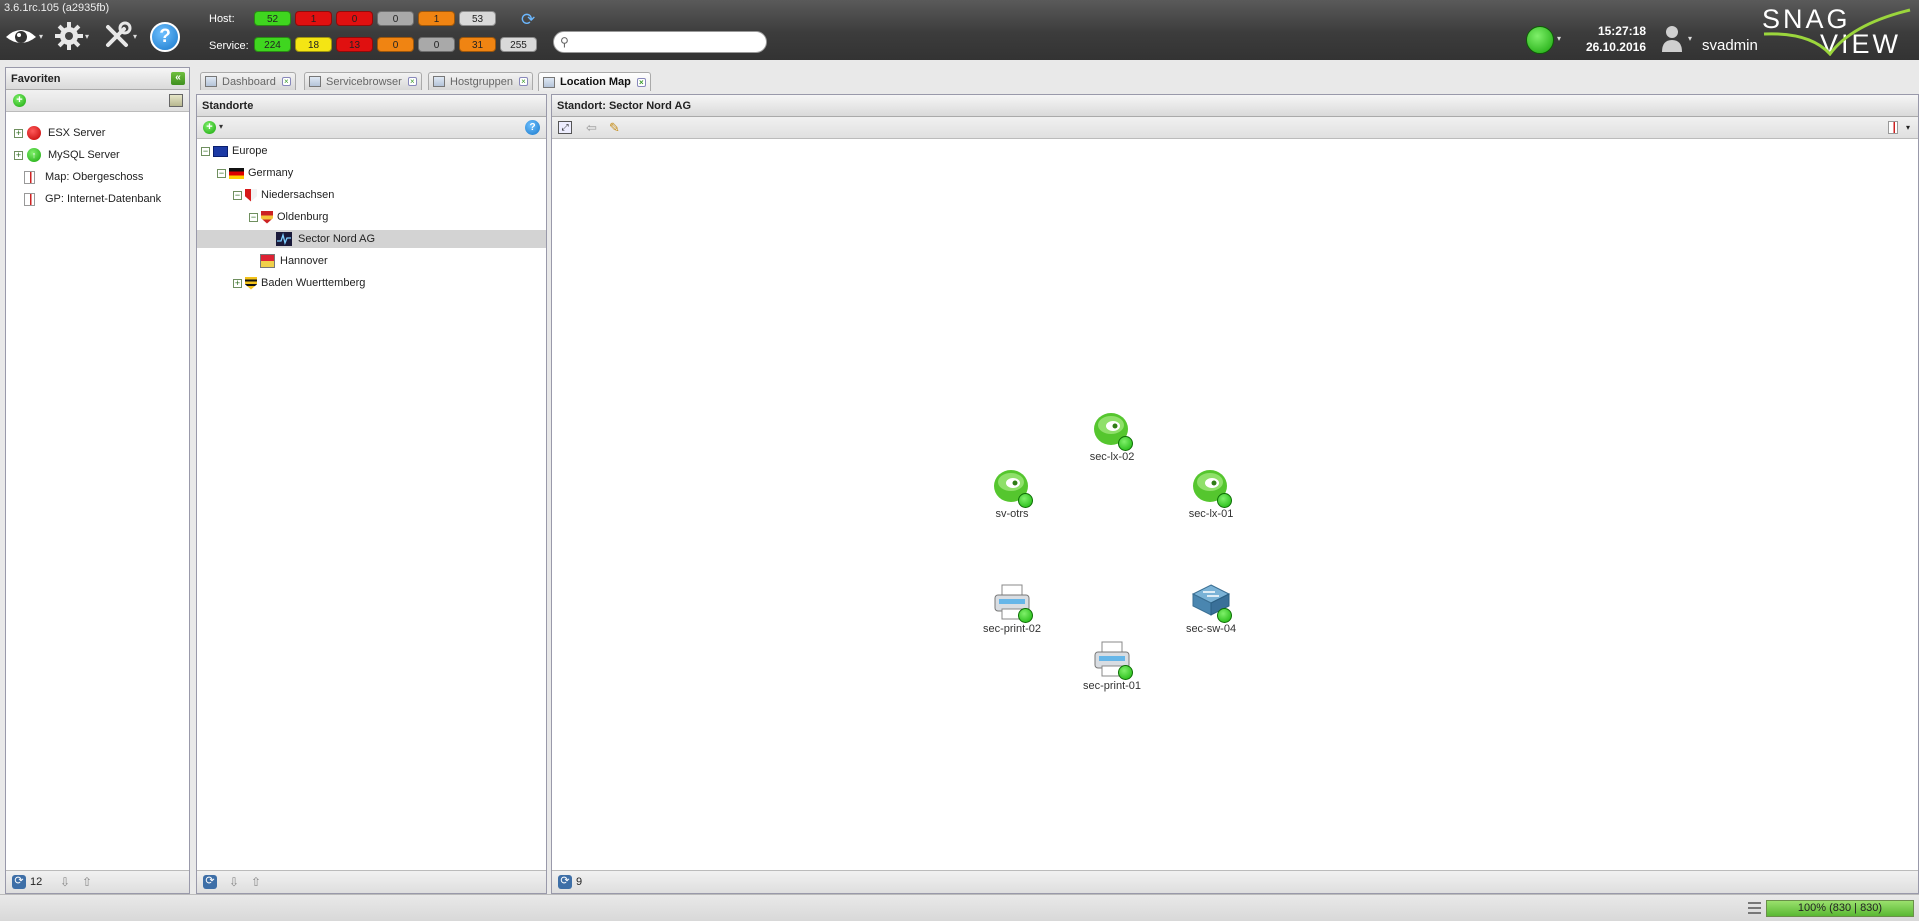 This screenshot has height=921, width=1919. Describe the element at coordinates (272, 44) in the screenshot. I see `service-badge: 224` at that location.